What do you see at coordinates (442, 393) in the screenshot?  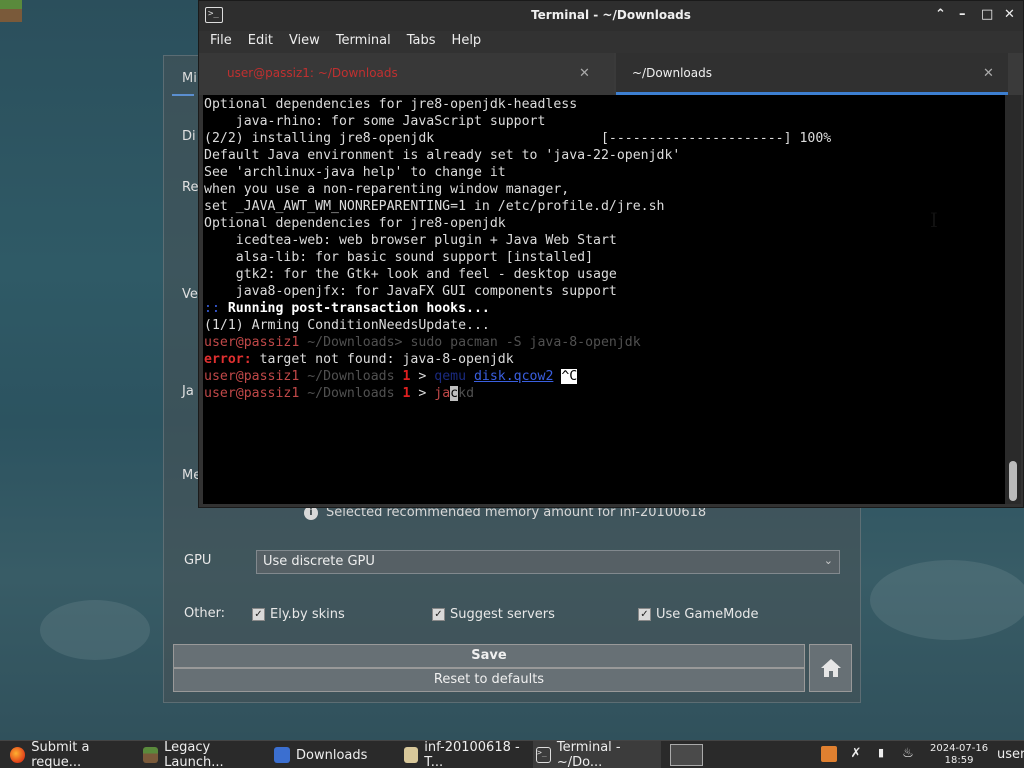 I see `typed-text: ja` at bounding box center [442, 393].